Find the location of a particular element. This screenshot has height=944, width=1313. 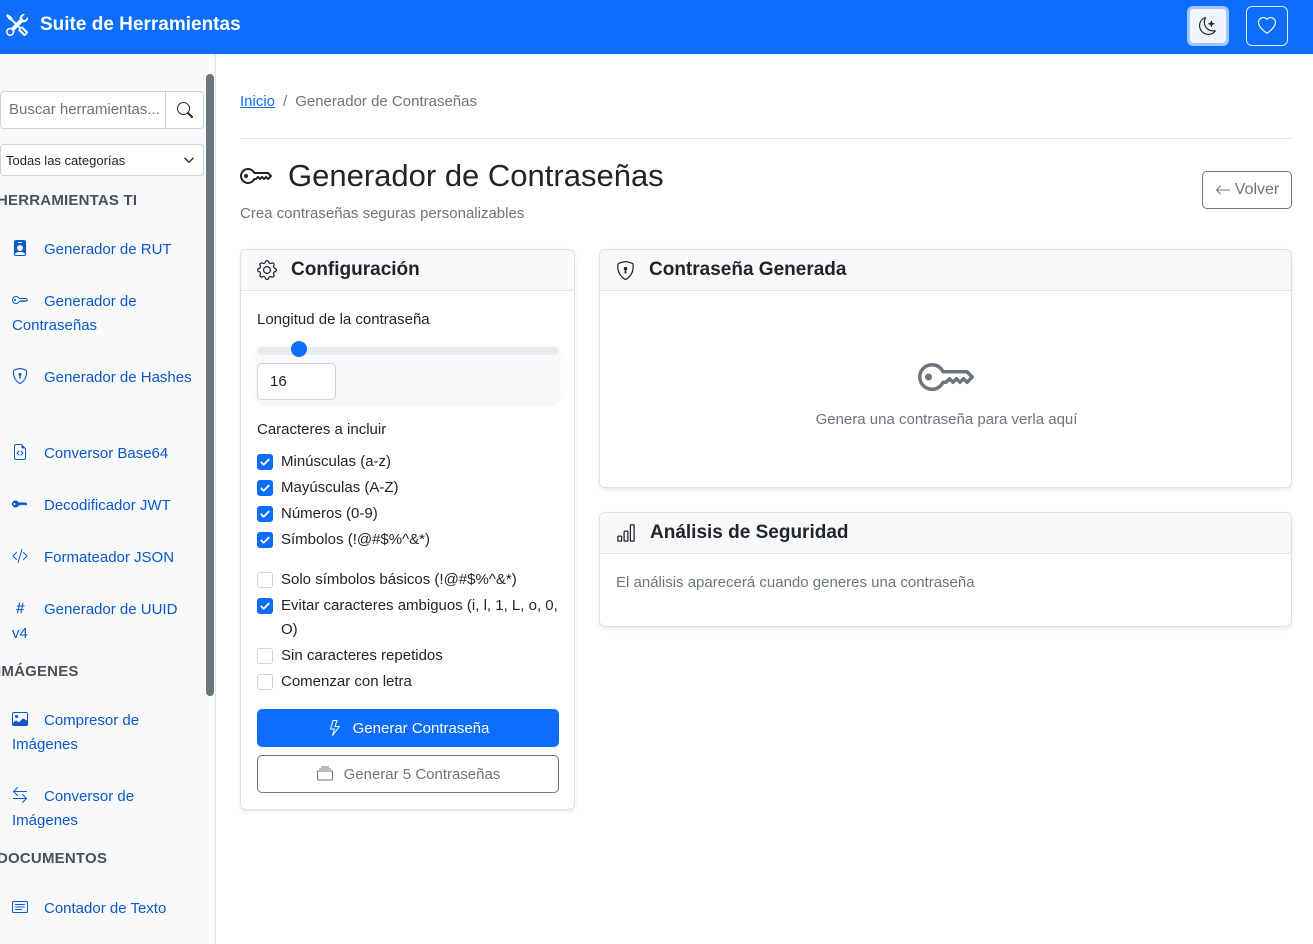

heart-icon is located at coordinates (1267, 26).